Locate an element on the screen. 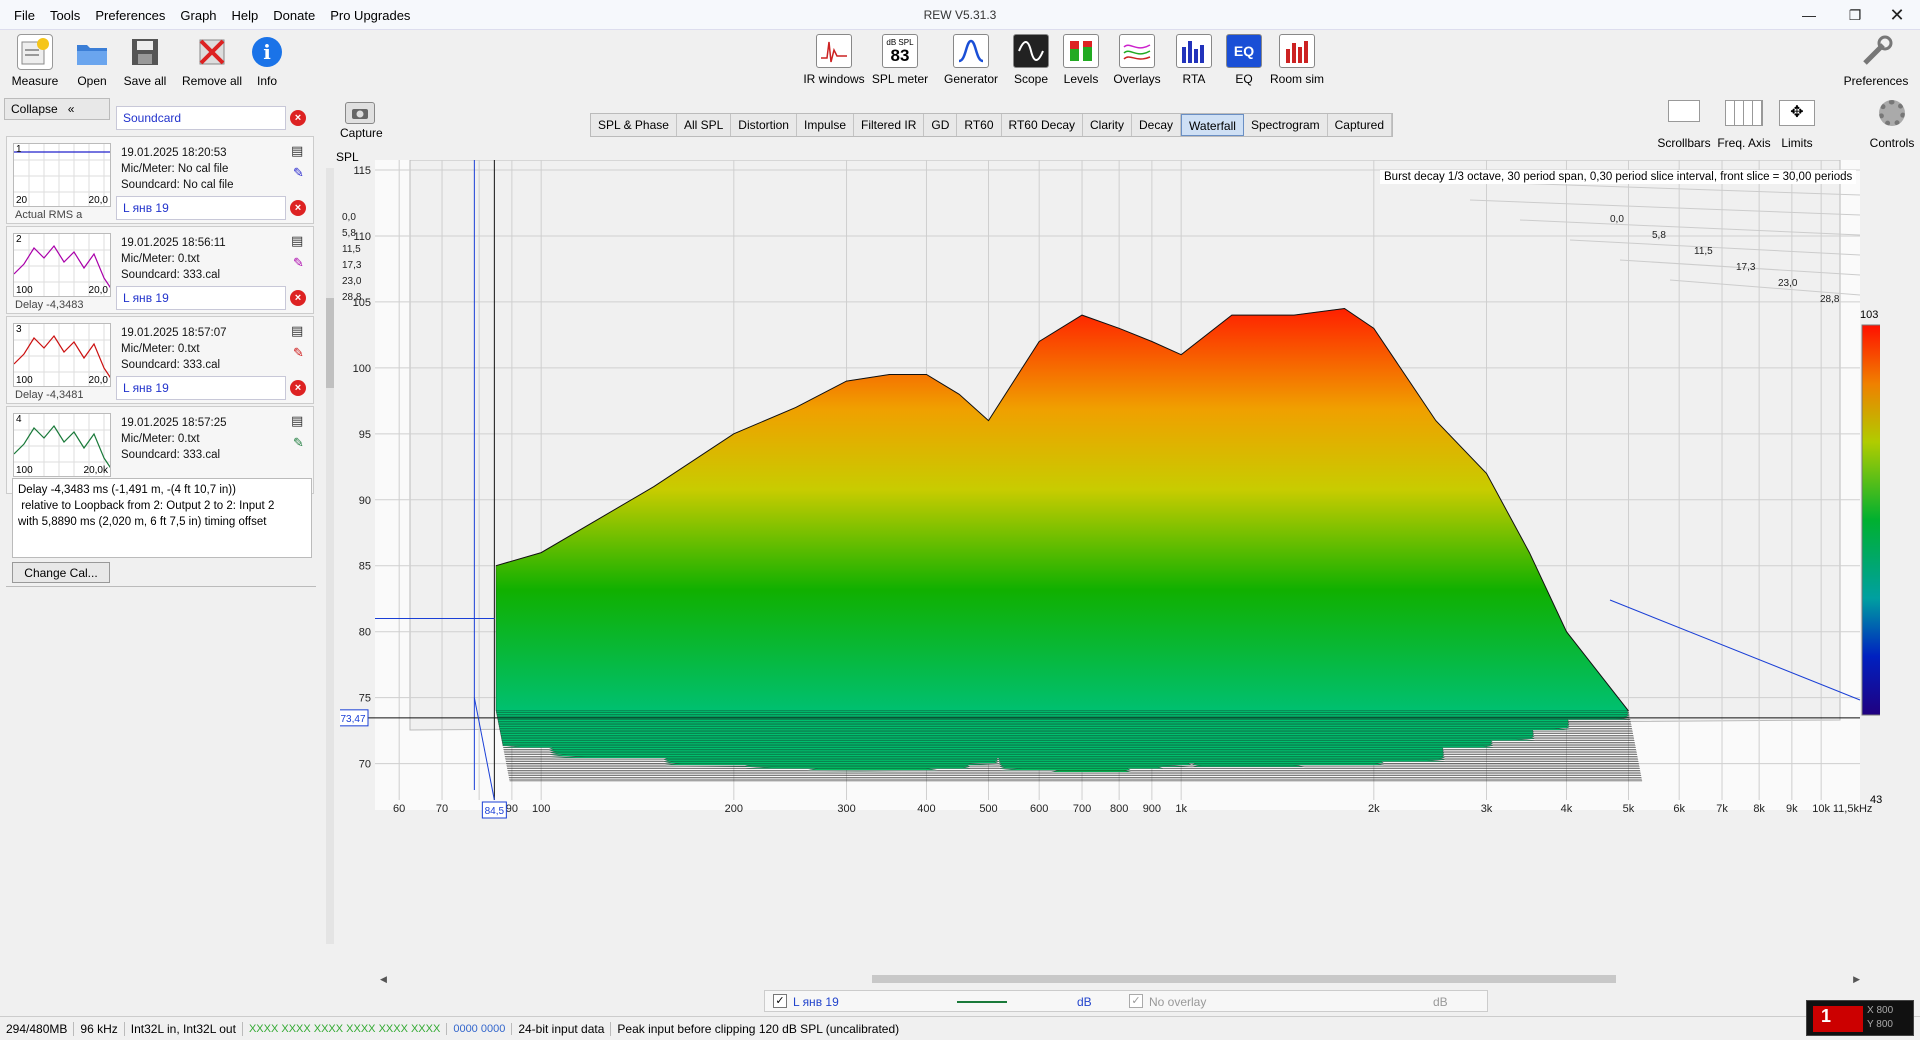 This screenshot has width=1920, height=1040. tab-all-spl: All SPL is located at coordinates (704, 125).